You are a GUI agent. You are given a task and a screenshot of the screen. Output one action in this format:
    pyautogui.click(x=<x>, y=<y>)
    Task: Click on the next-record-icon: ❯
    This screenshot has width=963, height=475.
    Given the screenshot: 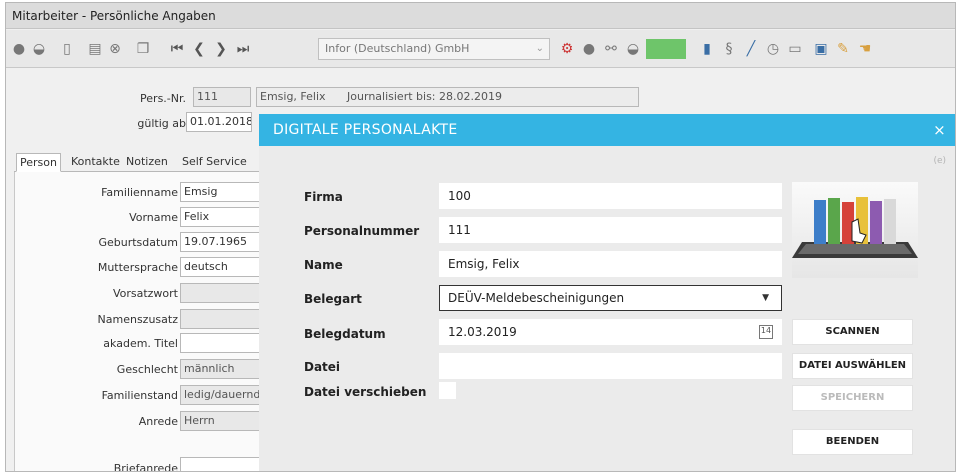 What is the action you would take?
    pyautogui.click(x=221, y=49)
    